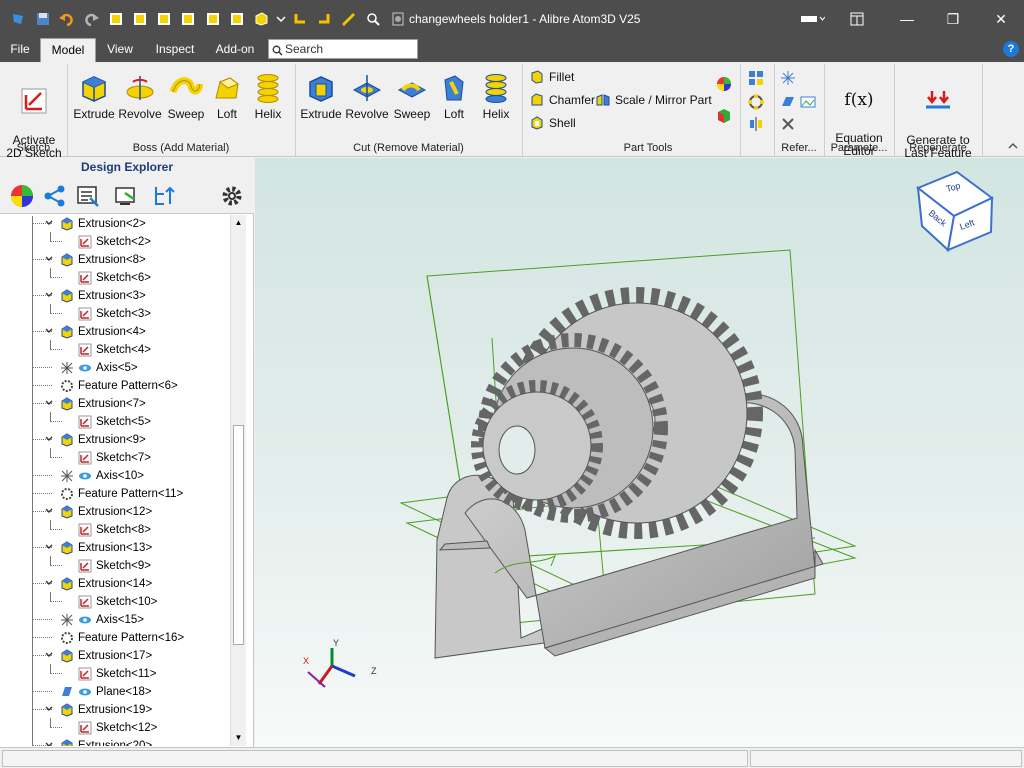 This screenshot has width=1024, height=768. What do you see at coordinates (756, 124) in the screenshot?
I see `mirror-feature-icon` at bounding box center [756, 124].